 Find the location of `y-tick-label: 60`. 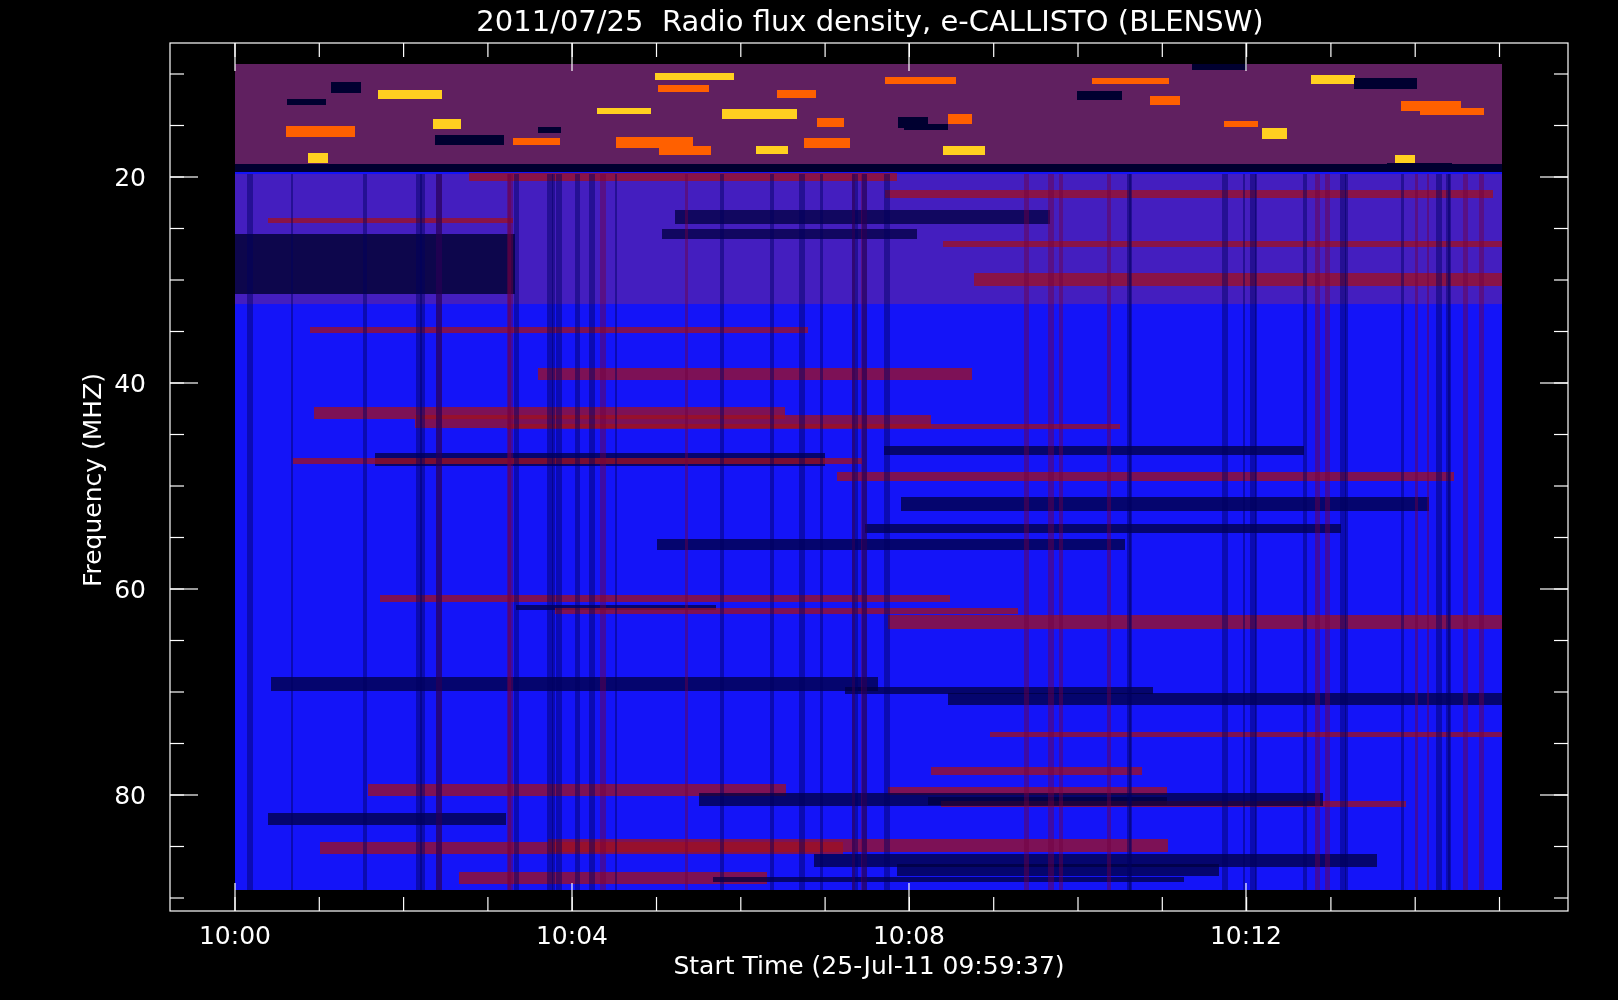

y-tick-label: 60 is located at coordinates (130, 589).